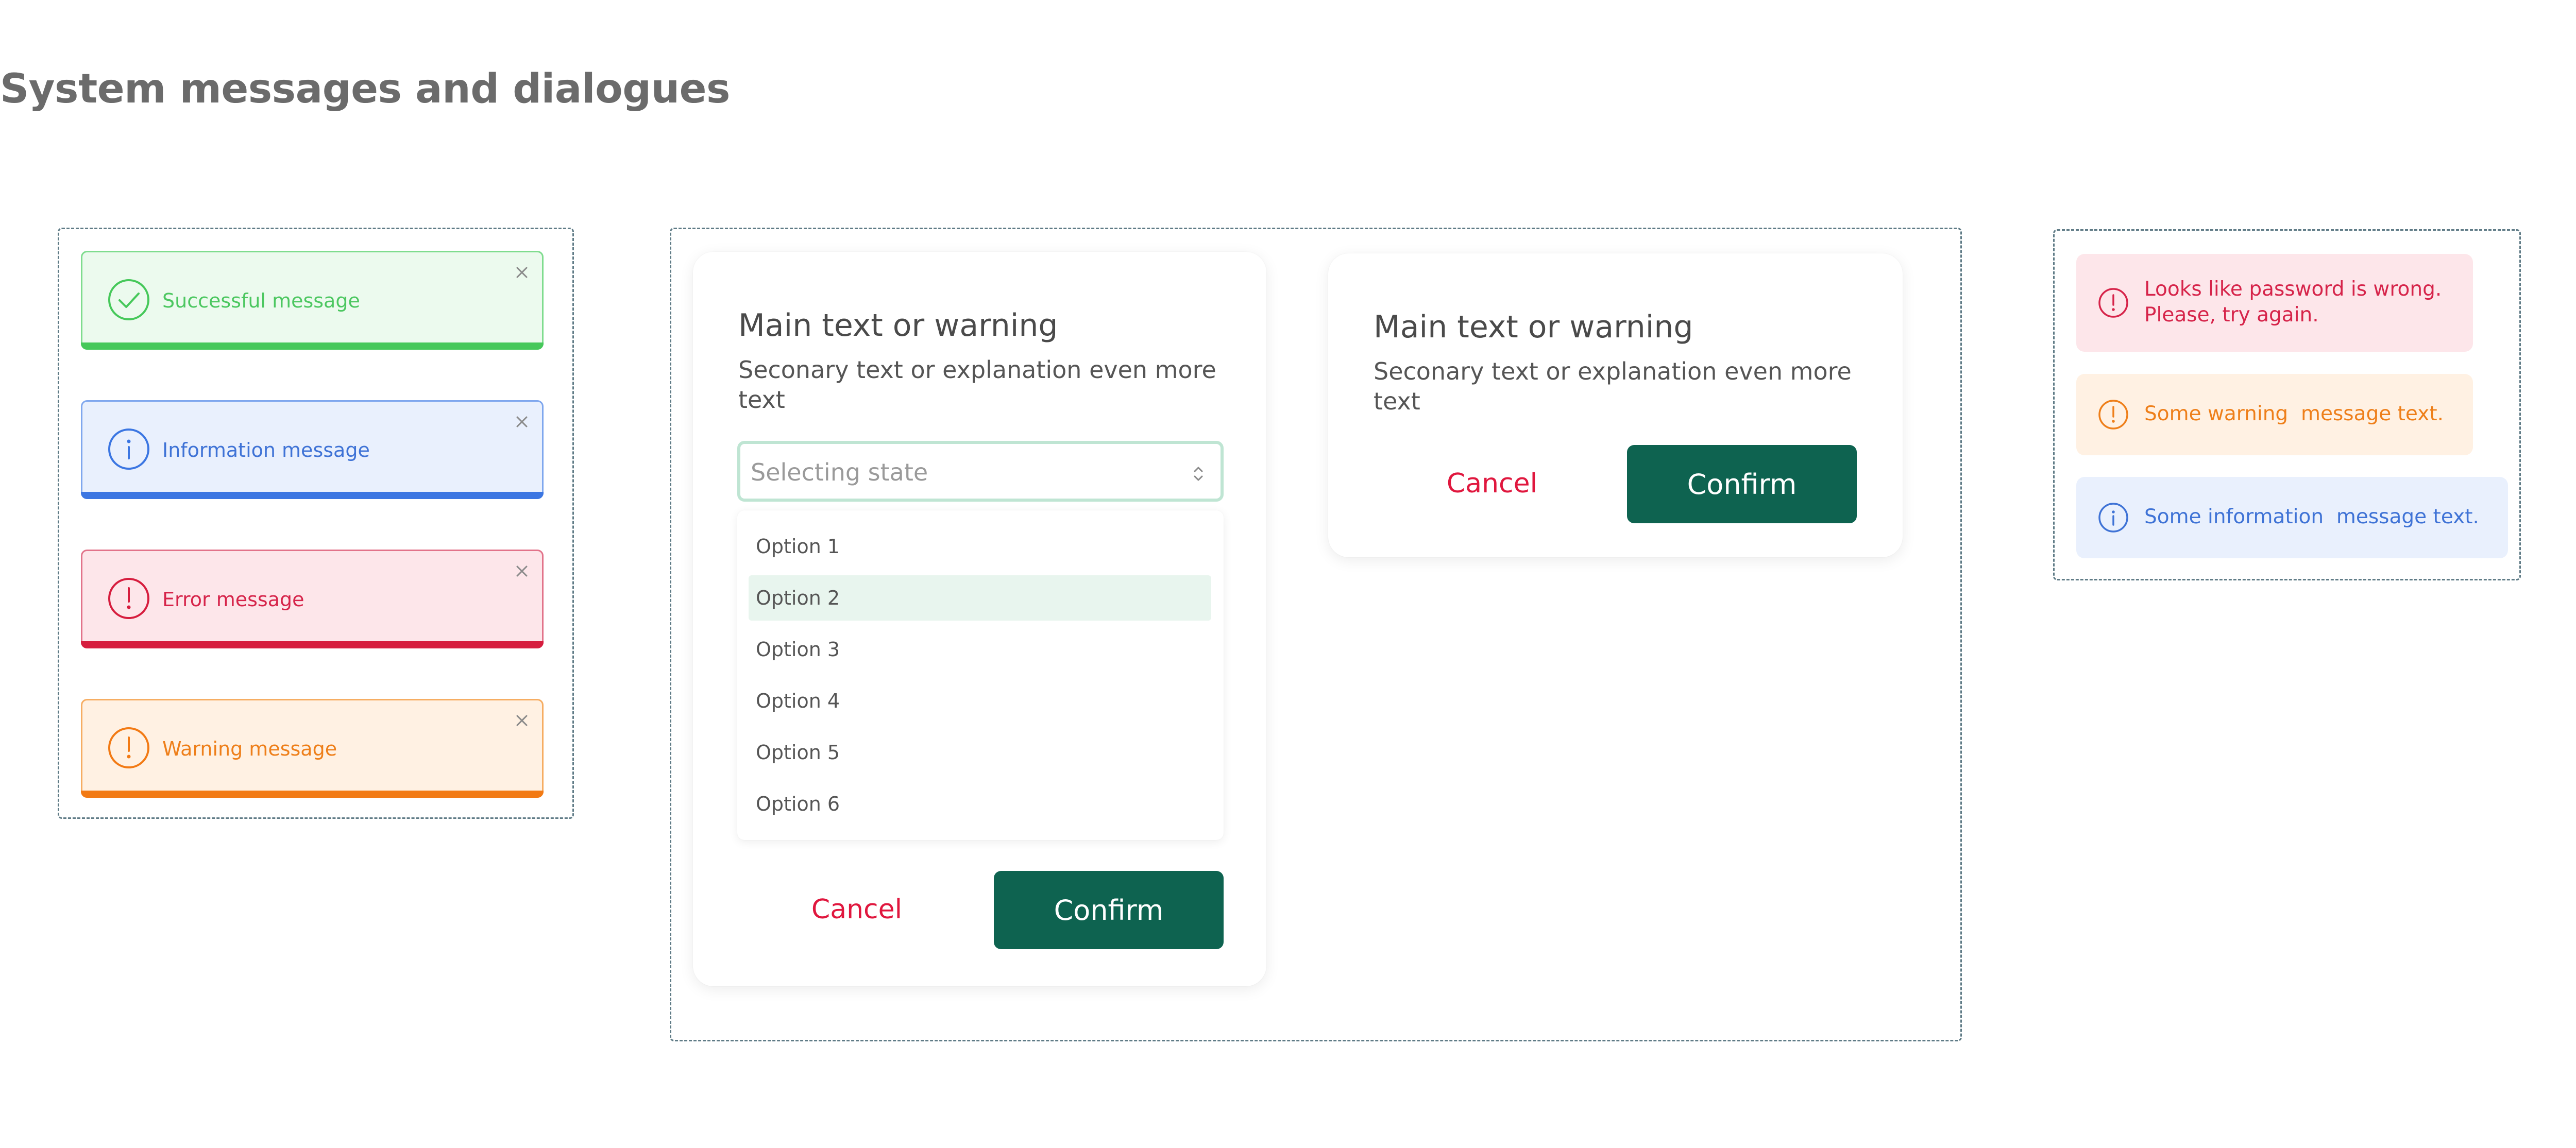  What do you see at coordinates (980, 649) in the screenshot?
I see `dropdown-option: Option 3` at bounding box center [980, 649].